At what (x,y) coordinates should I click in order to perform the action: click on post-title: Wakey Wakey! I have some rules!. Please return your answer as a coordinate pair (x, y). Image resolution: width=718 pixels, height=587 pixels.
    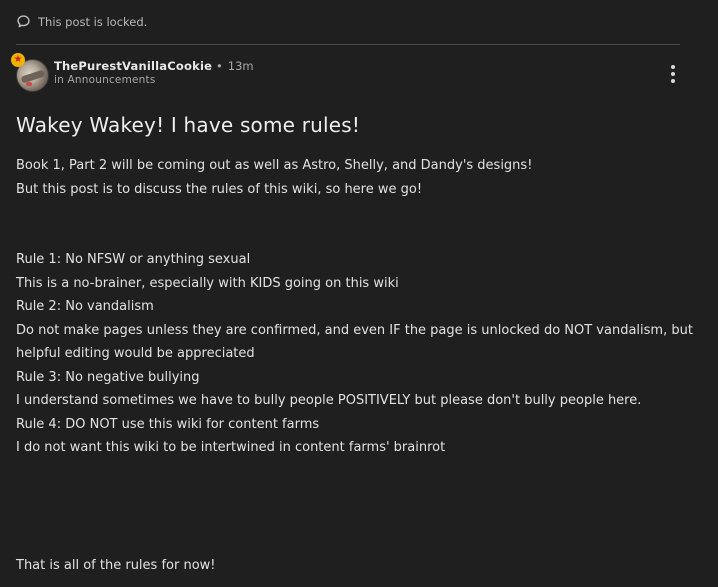
    Looking at the image, I should click on (188, 125).